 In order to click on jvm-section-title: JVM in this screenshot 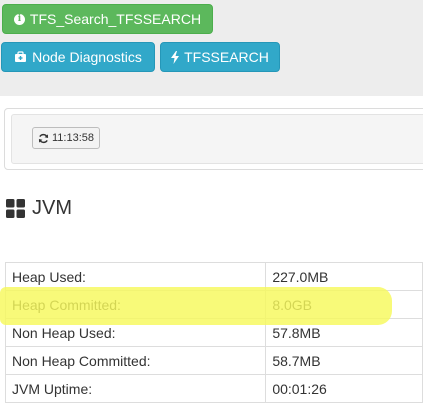, I will do `click(52, 207)`.